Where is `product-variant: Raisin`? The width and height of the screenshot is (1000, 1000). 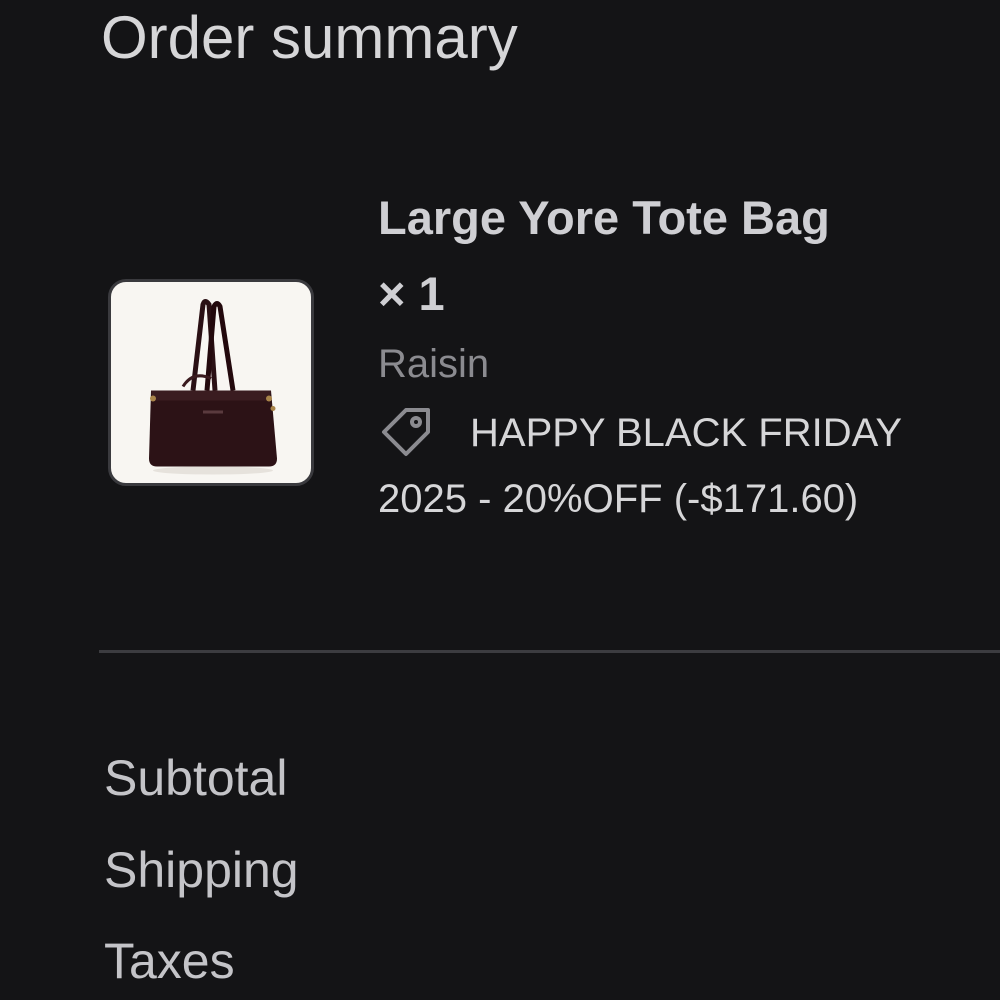 product-variant: Raisin is located at coordinates (434, 364).